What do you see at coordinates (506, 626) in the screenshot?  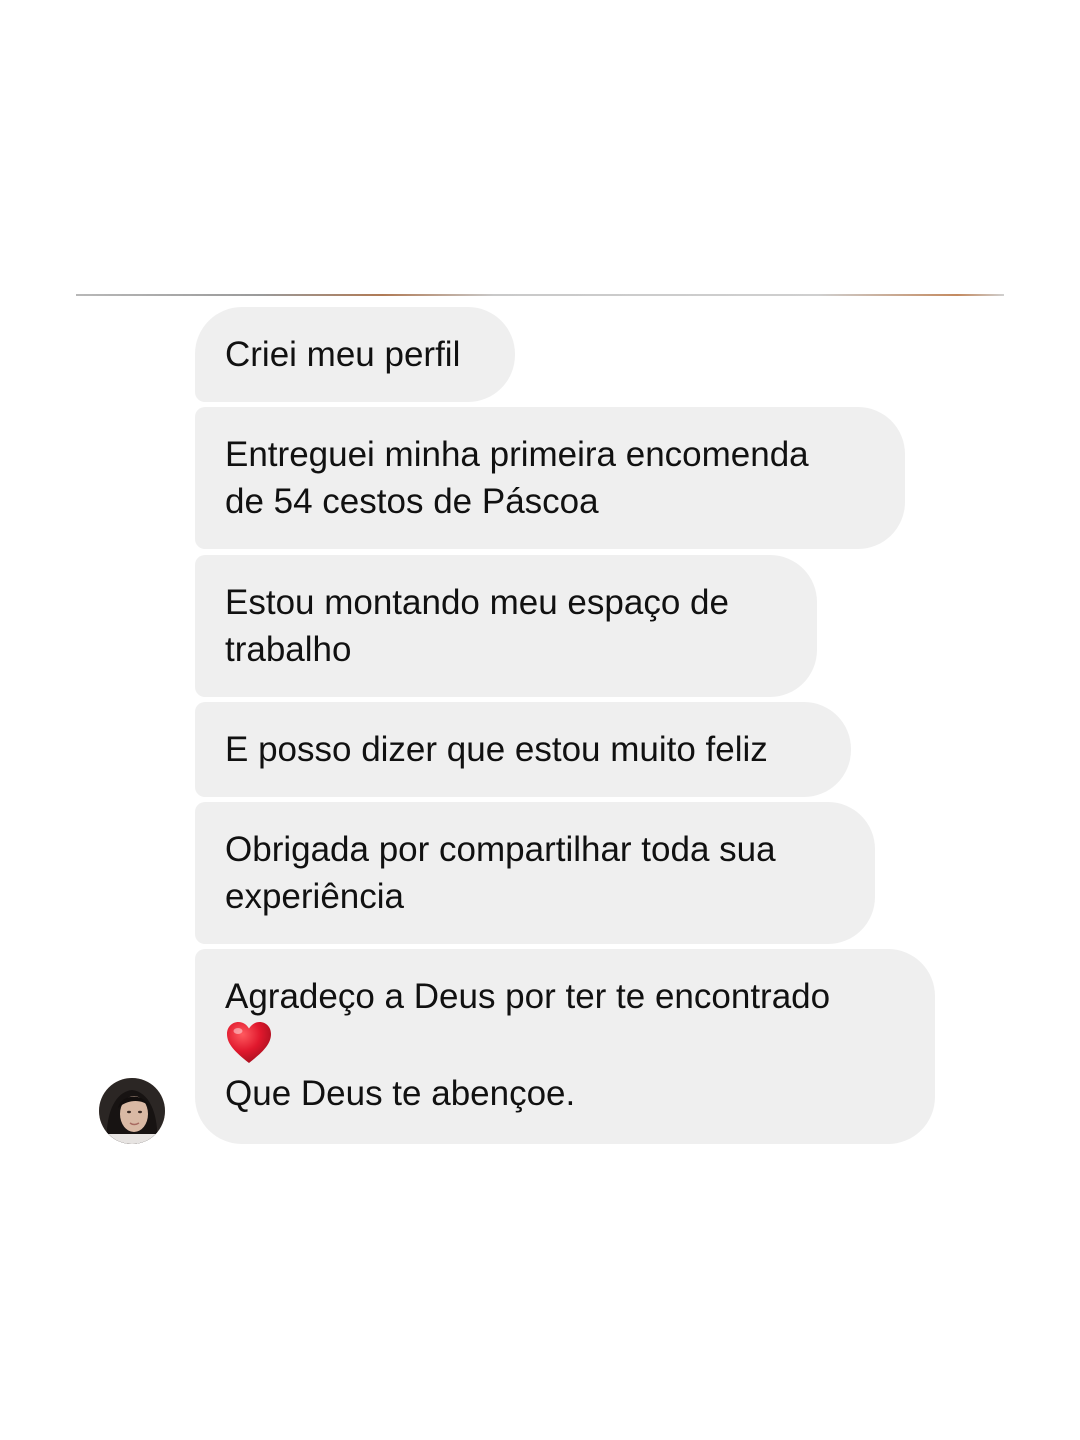 I see `message-bubble-3: Estou montando meu espaço de trabalho` at bounding box center [506, 626].